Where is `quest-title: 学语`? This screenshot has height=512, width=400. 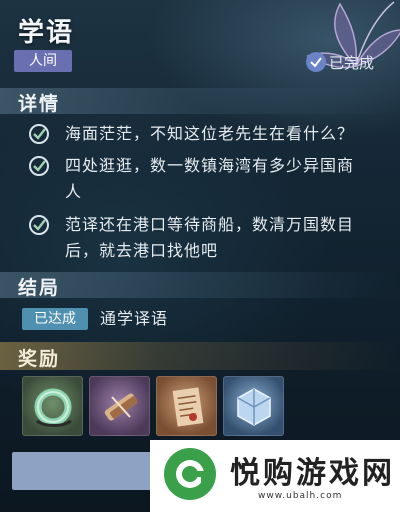 quest-title: 学语 is located at coordinates (46, 33).